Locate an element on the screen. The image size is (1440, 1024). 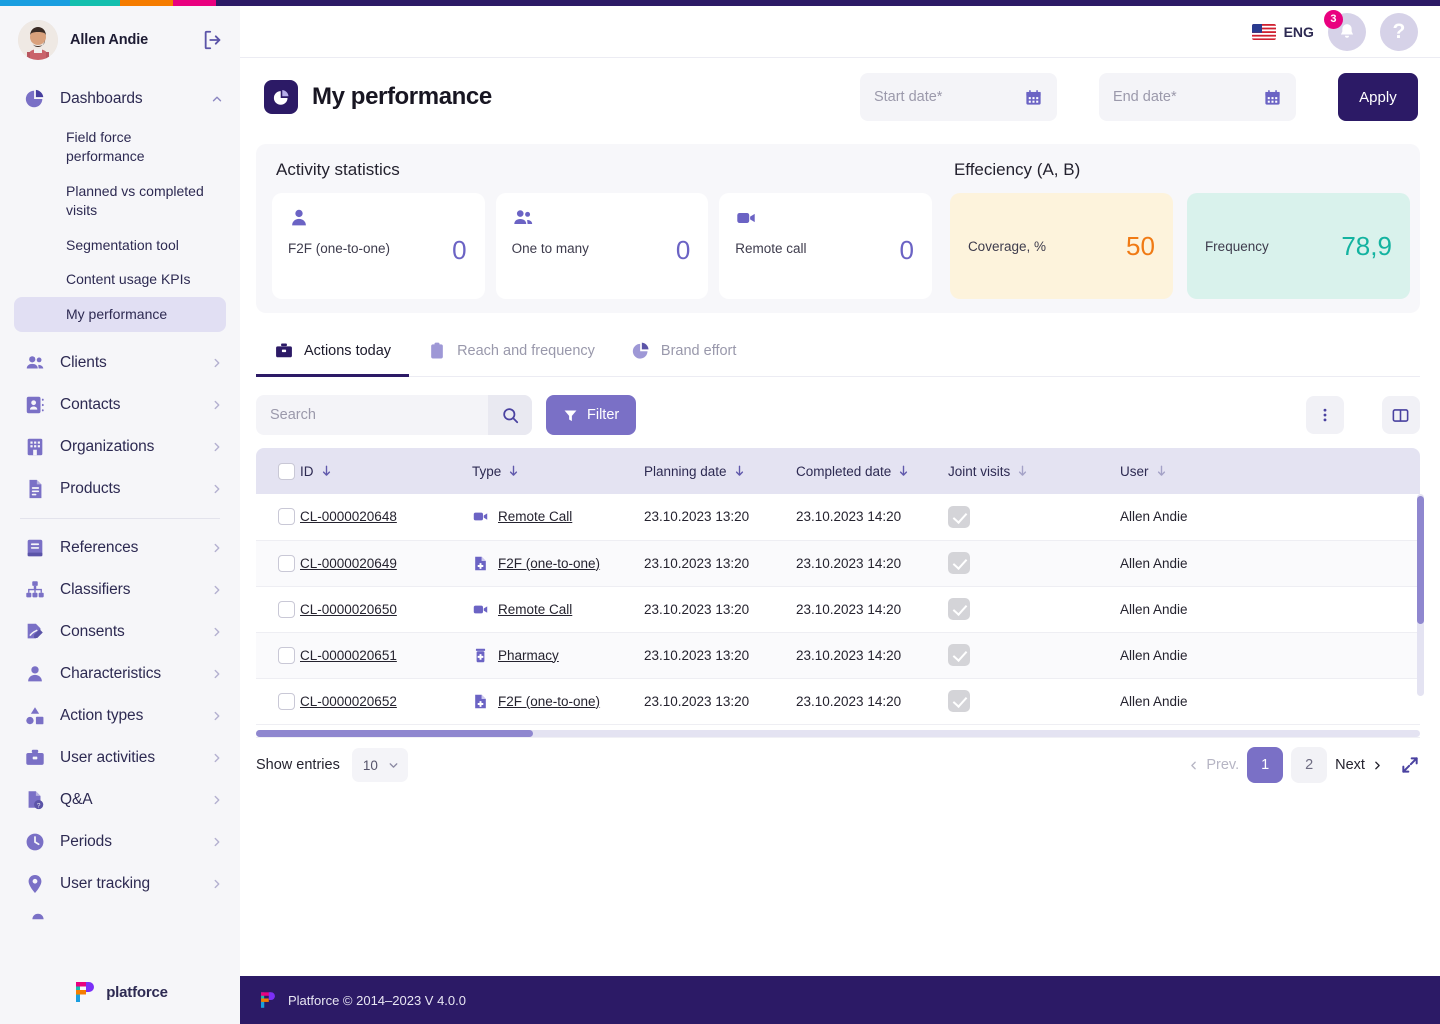
sidebar-item-organizations: Organizations is located at coordinates (120, 447).